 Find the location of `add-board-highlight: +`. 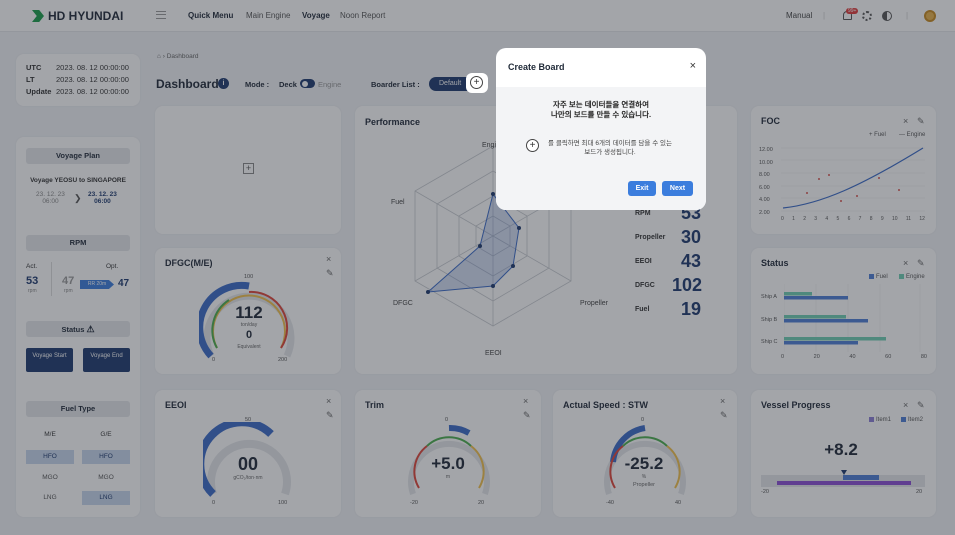

add-board-highlight: + is located at coordinates (477, 83).